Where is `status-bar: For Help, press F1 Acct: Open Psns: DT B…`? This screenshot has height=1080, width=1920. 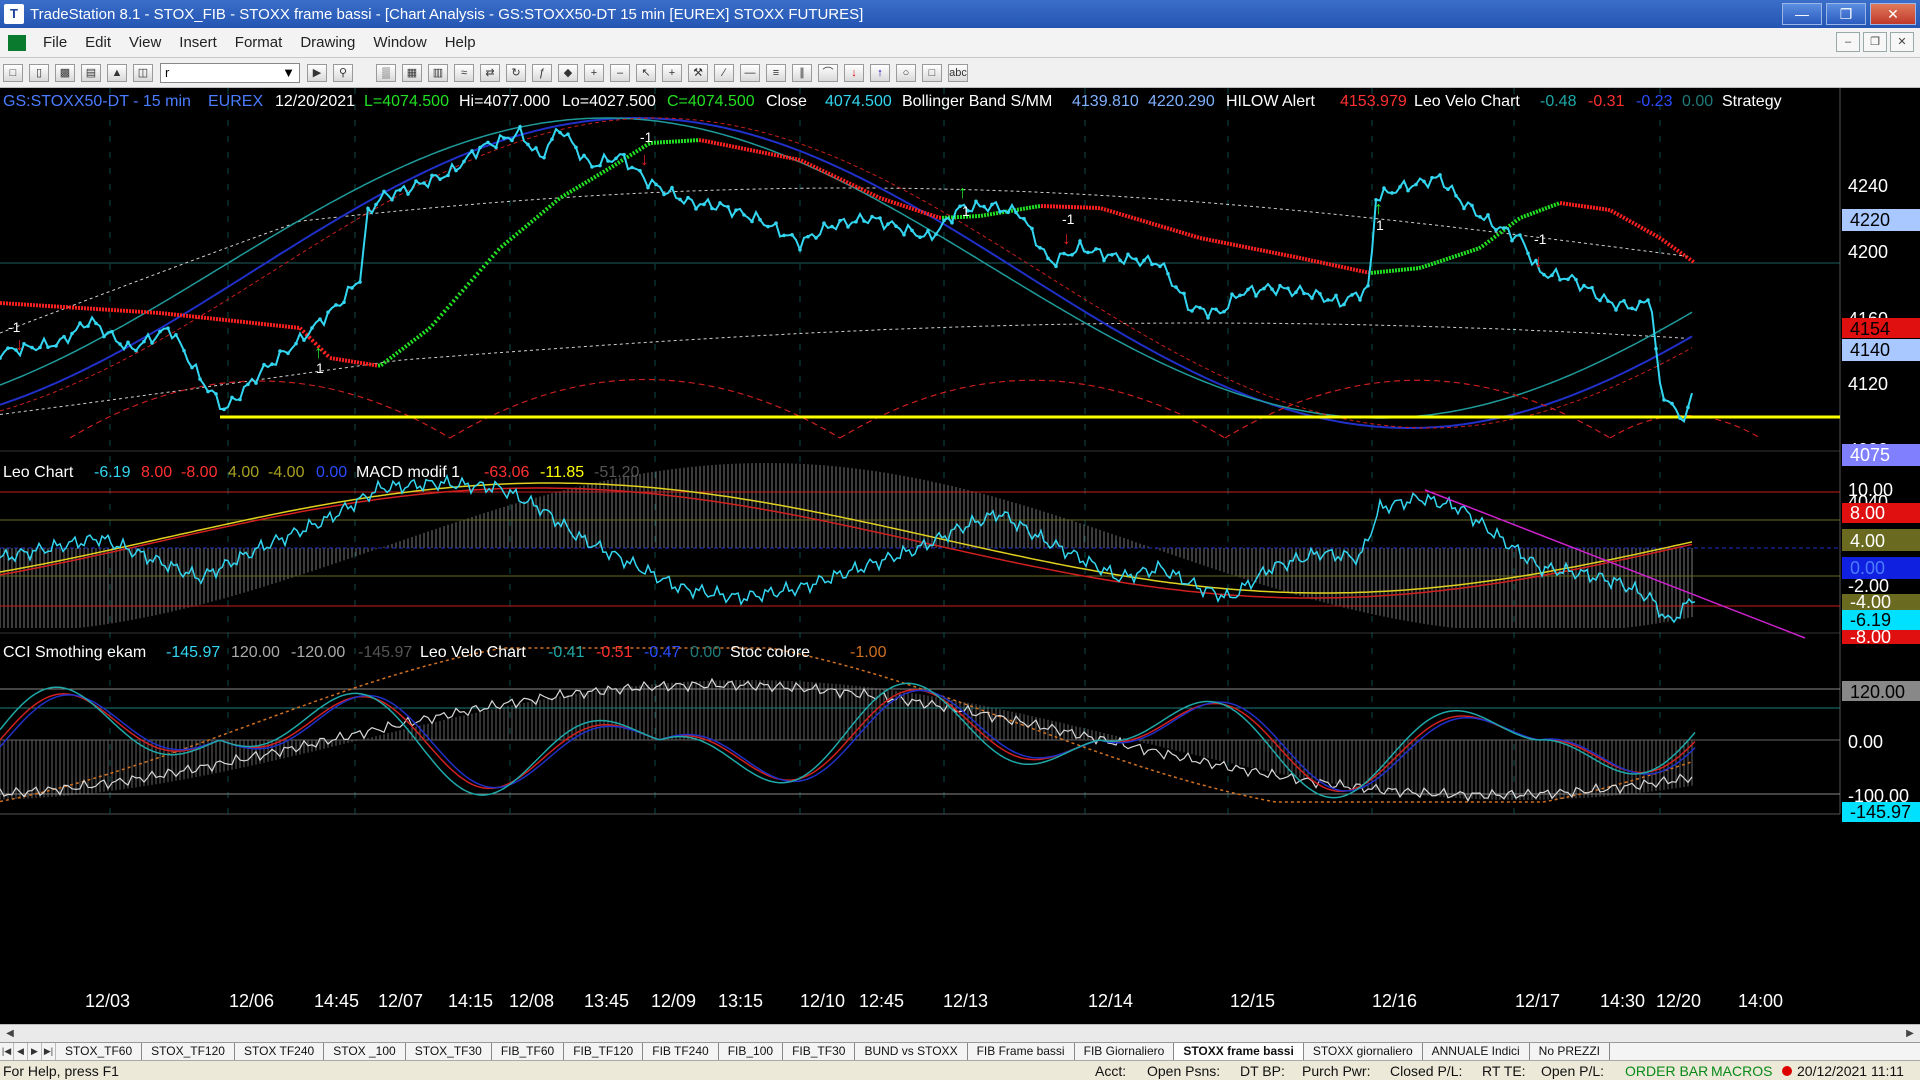
status-bar: For Help, press F1 Acct: Open Psns: DT B… is located at coordinates (960, 1070).